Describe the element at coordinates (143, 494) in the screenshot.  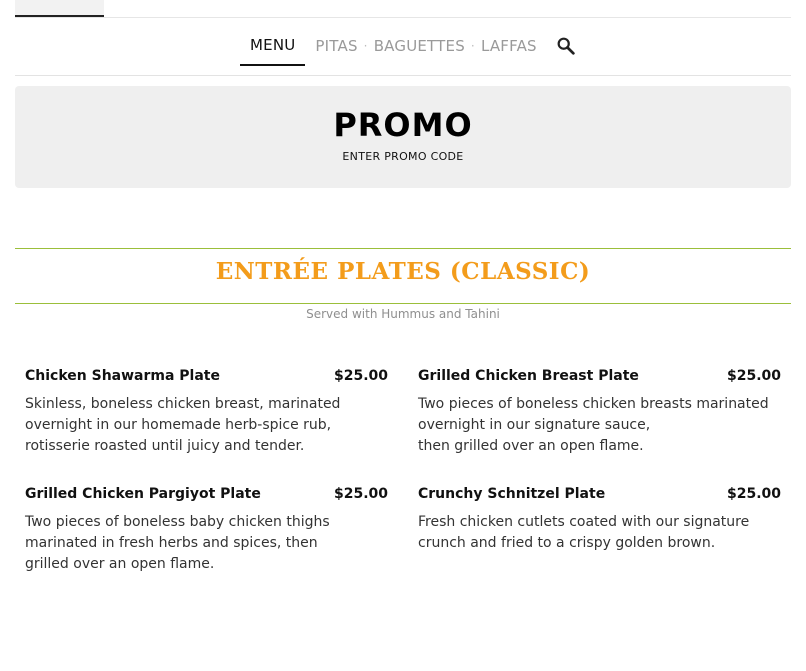
I see `item-name: Grilled Chicken Pargiyot Plate` at that location.